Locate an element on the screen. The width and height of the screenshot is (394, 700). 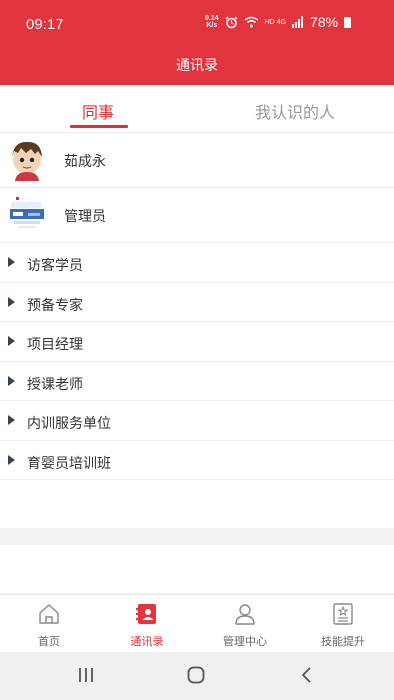
group-row-project-managers: 项目经理 is located at coordinates (197, 342).